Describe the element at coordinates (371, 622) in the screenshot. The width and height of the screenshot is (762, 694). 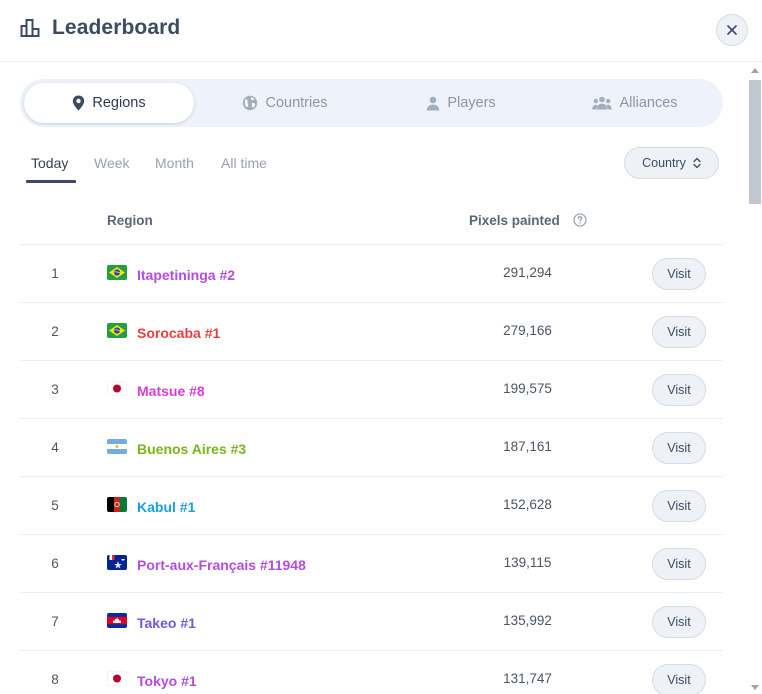
I see `table-row: 7 Takeo #1 135,992 Visit` at that location.